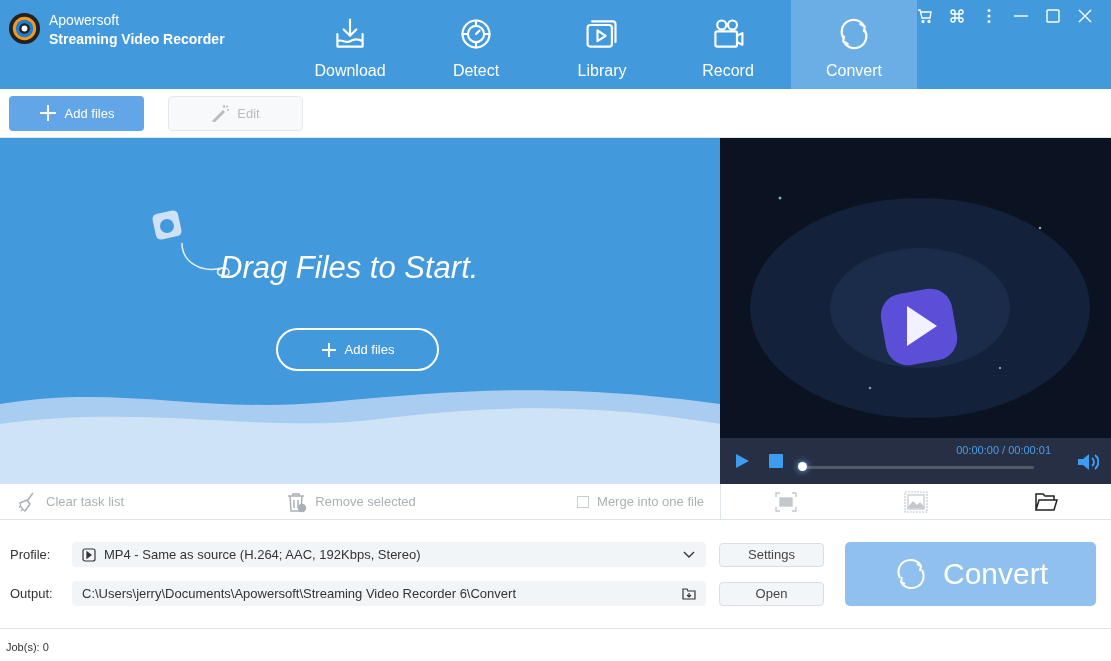  What do you see at coordinates (389, 554) in the screenshot?
I see `profile-dropdown: MP4 - Same as source (H.264; AAC, 192Kbps, Stereo)` at bounding box center [389, 554].